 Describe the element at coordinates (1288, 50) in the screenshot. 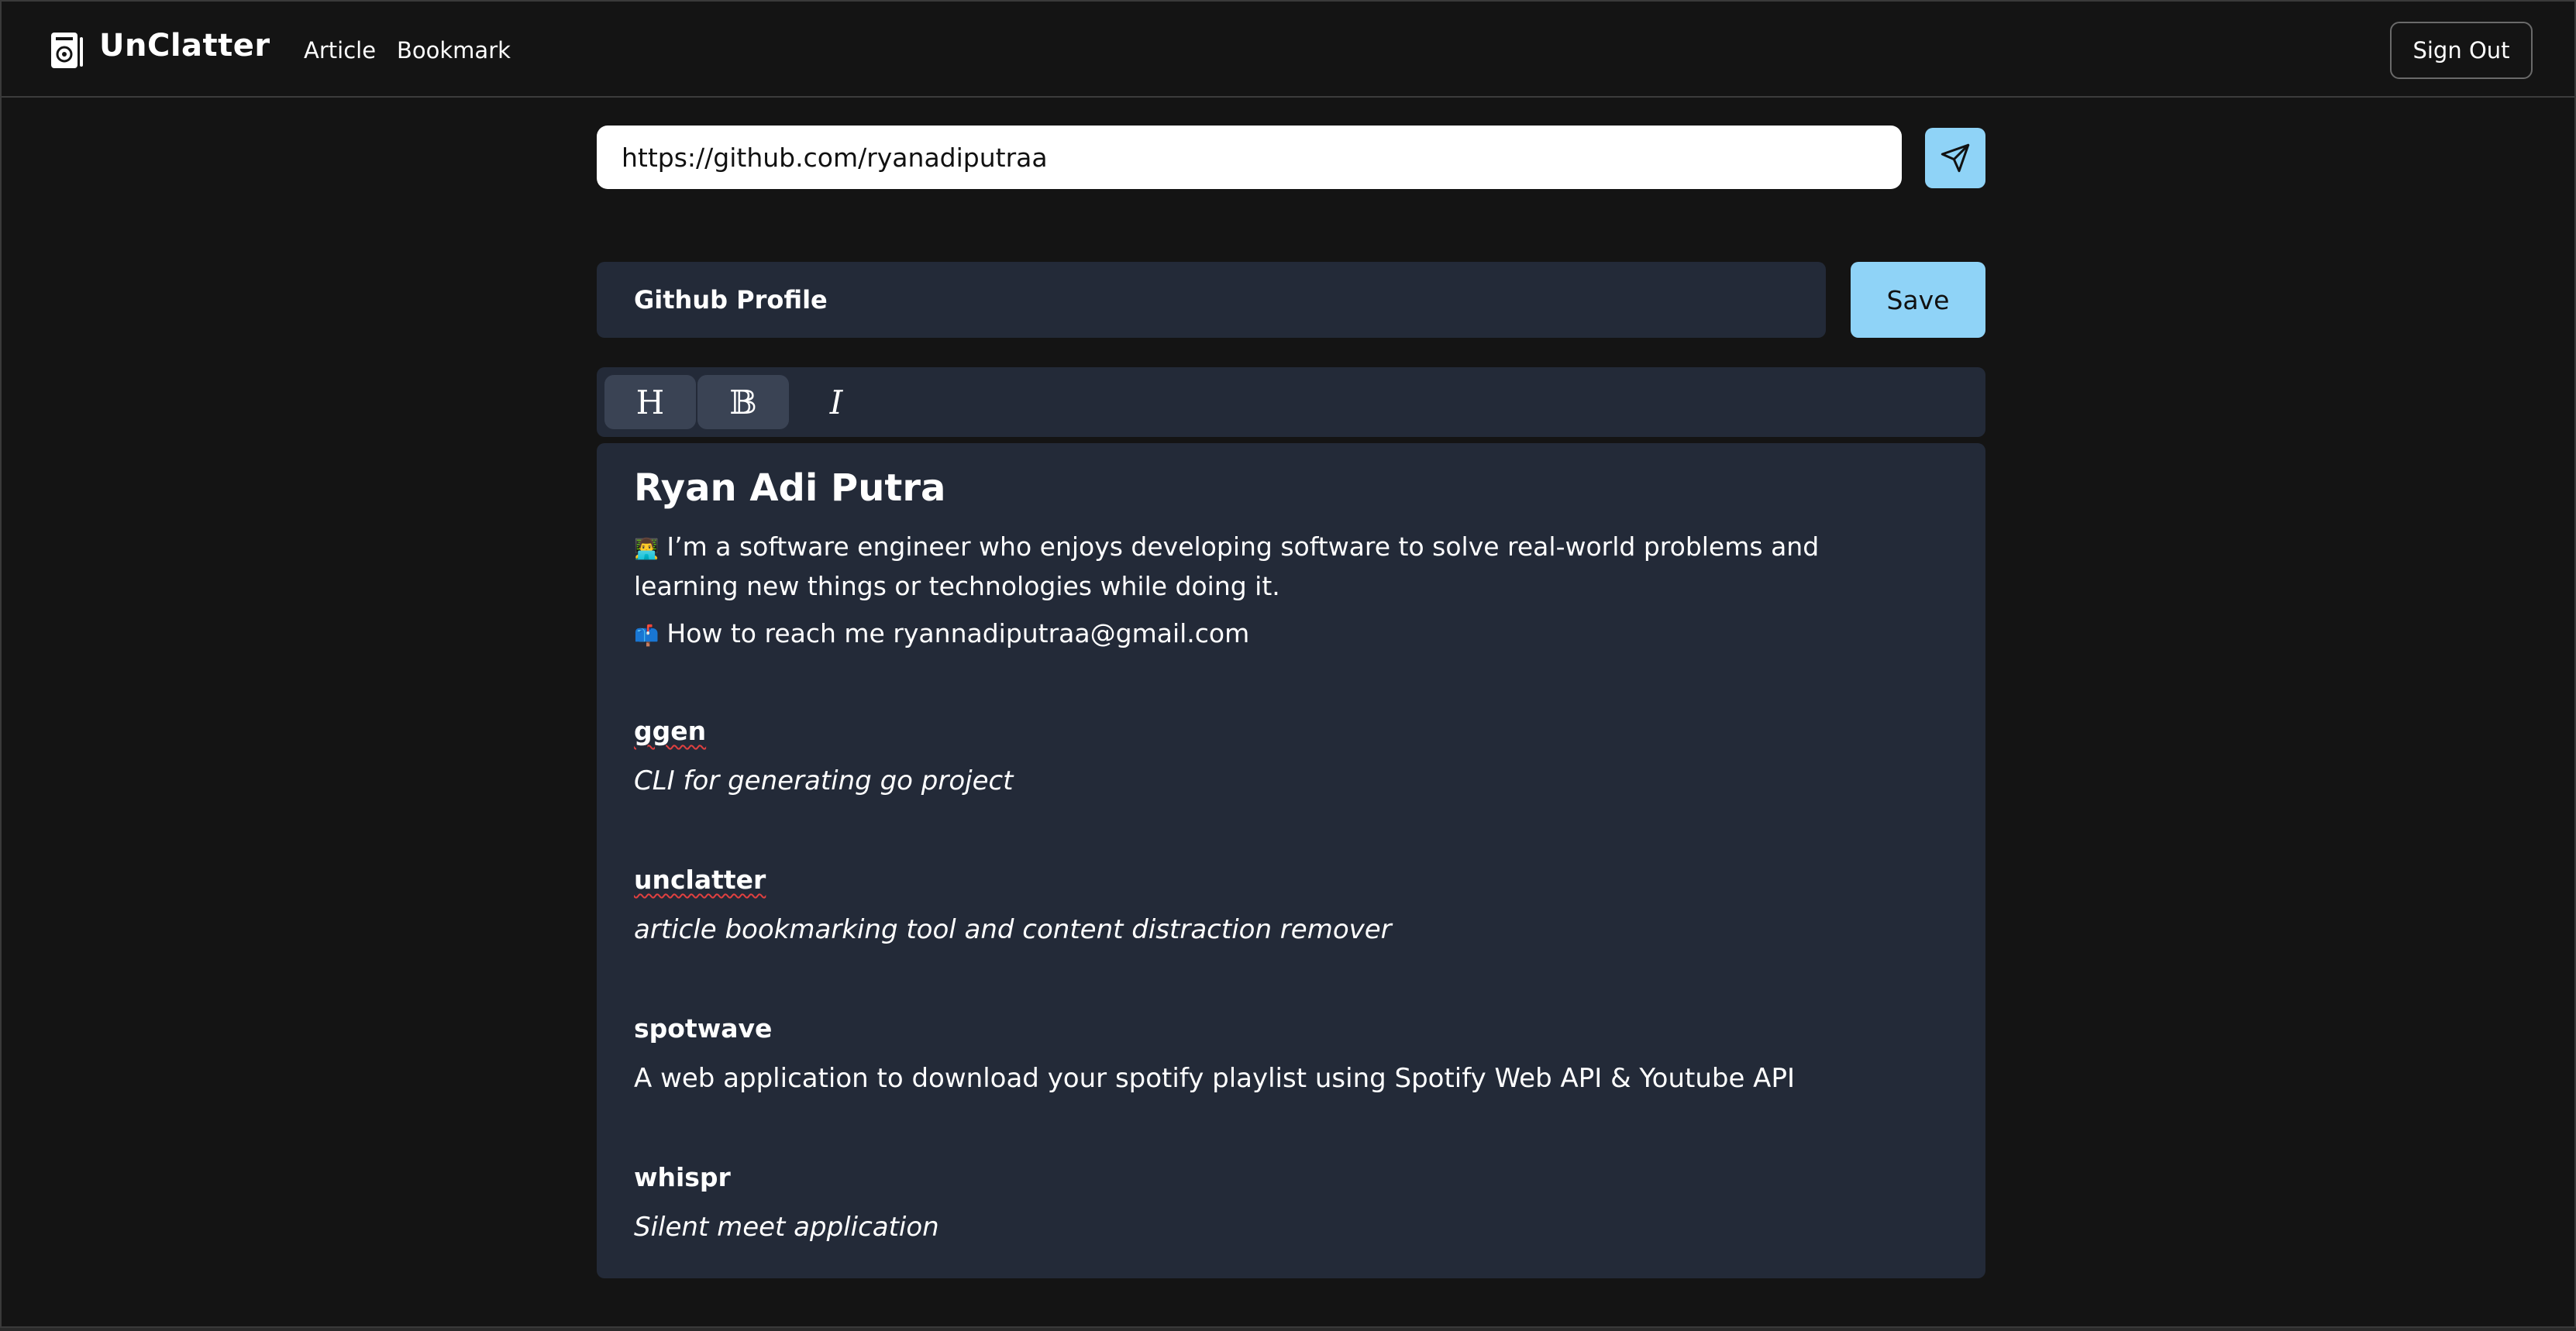

I see `top-navbar: UnClatter Article Bookmark Sign Out` at that location.